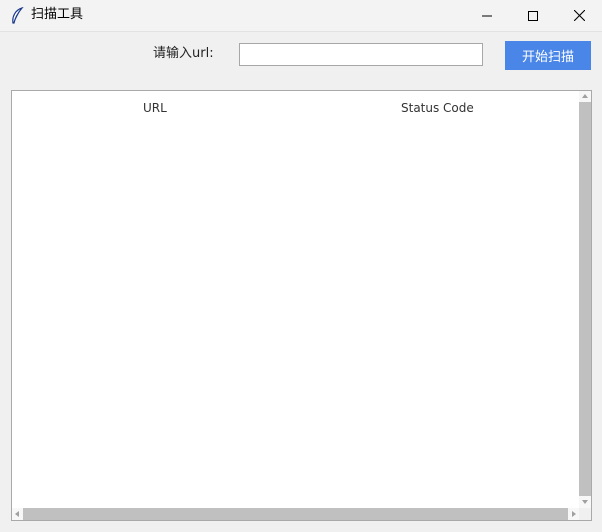 The image size is (602, 532). What do you see at coordinates (585, 514) in the screenshot?
I see `scrollbar-corner` at bounding box center [585, 514].